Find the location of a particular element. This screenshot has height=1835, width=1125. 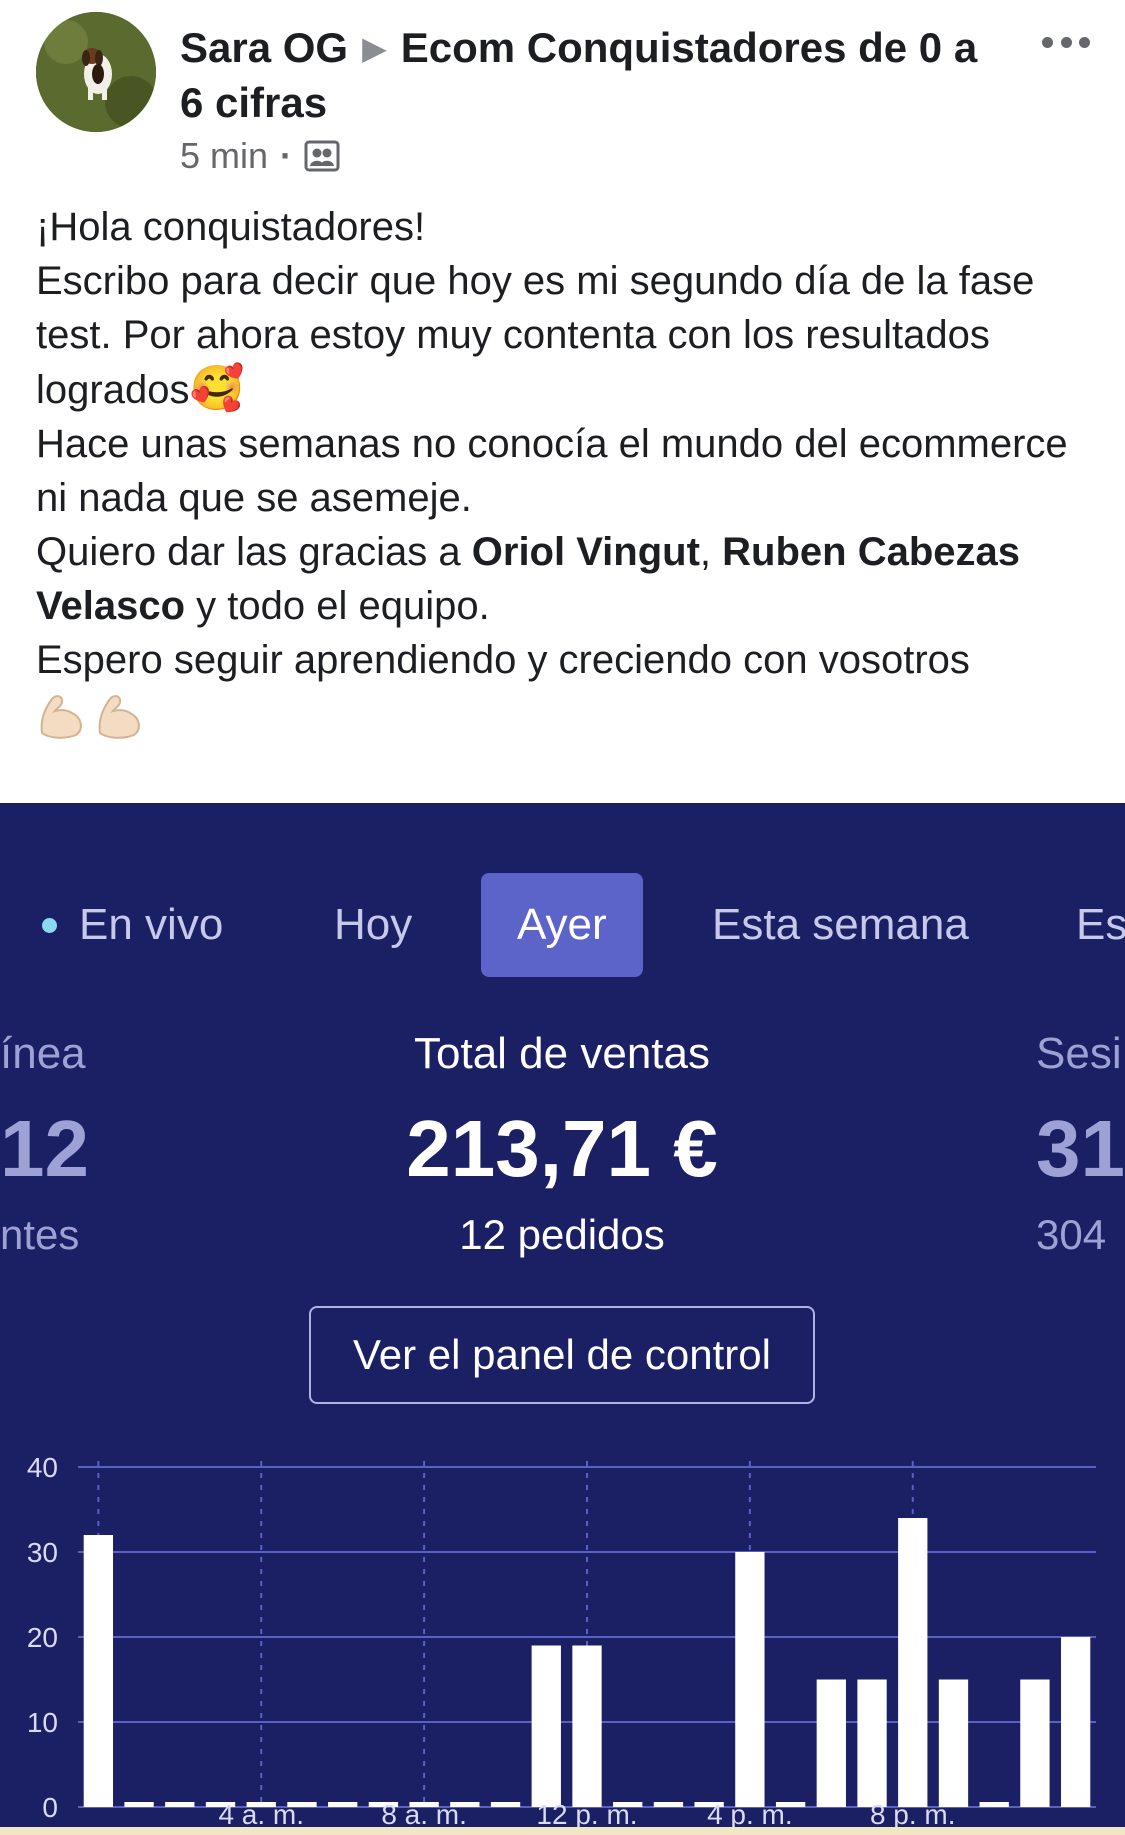

left-stat-card: ínea is located at coordinates (43, 1054).